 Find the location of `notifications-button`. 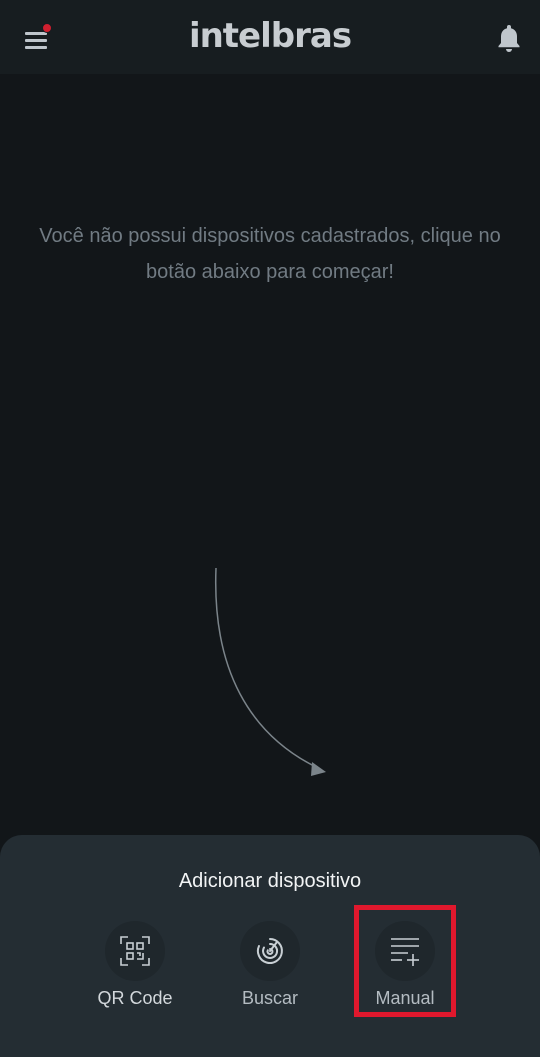

notifications-button is located at coordinates (509, 38).